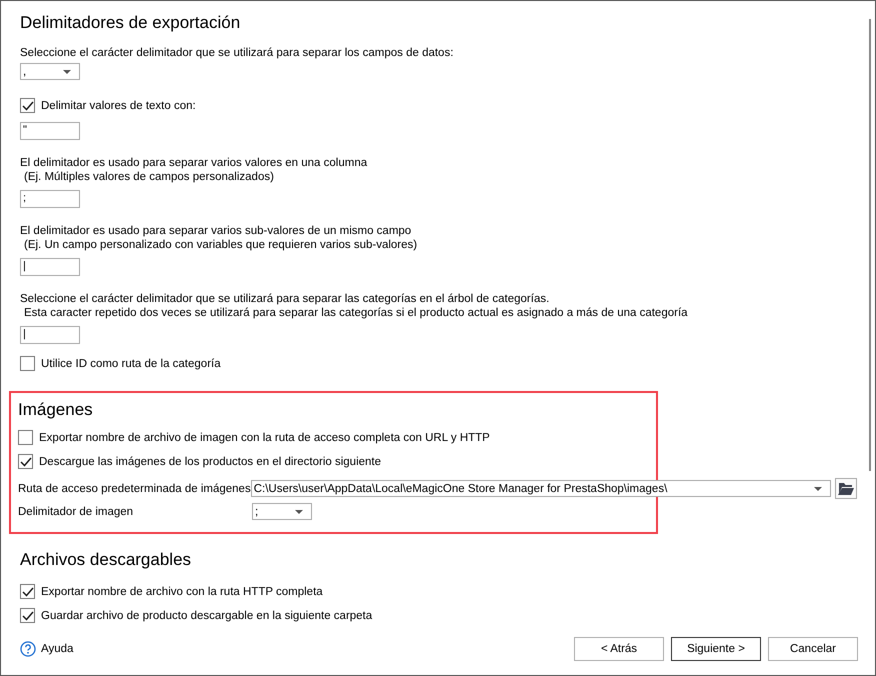 The height and width of the screenshot is (676, 876). What do you see at coordinates (76, 512) in the screenshot?
I see `field-label: Delimitador de imagen` at bounding box center [76, 512].